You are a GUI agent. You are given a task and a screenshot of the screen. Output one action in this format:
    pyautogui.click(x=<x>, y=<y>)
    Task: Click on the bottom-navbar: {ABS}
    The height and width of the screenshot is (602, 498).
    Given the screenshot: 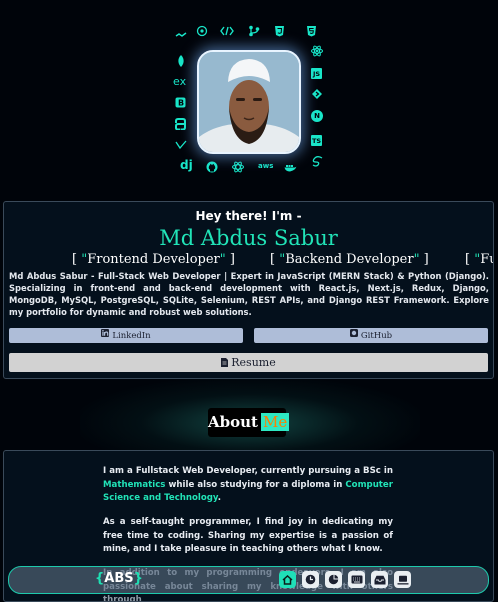 What is the action you would take?
    pyautogui.click(x=248, y=580)
    